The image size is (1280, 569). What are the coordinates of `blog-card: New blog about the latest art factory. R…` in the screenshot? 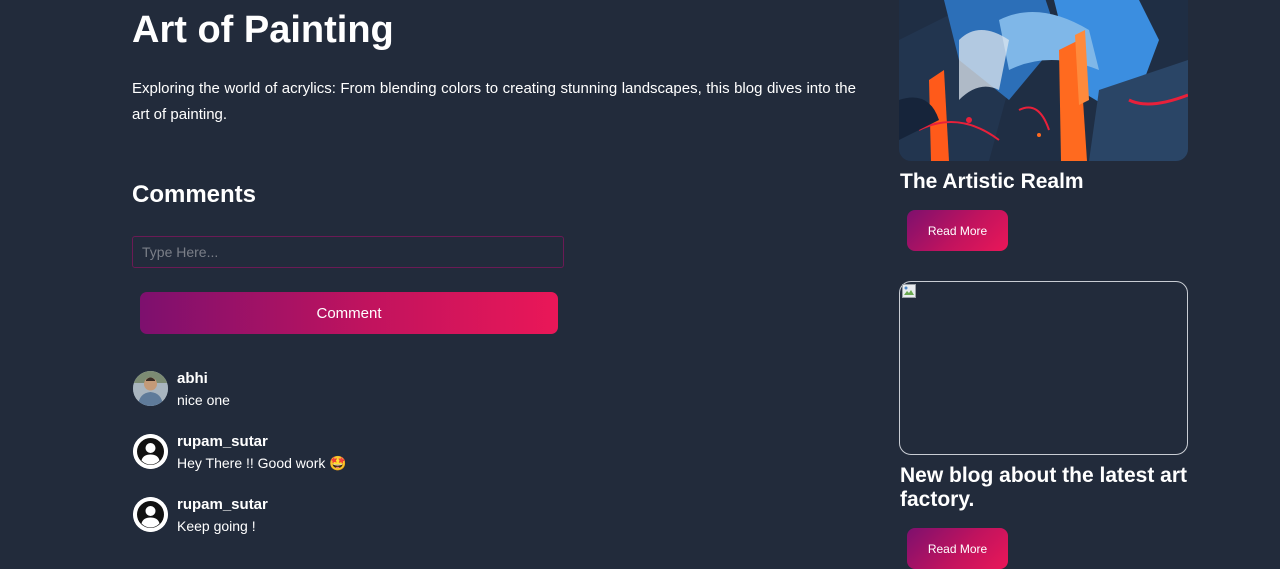 It's located at (1044, 425).